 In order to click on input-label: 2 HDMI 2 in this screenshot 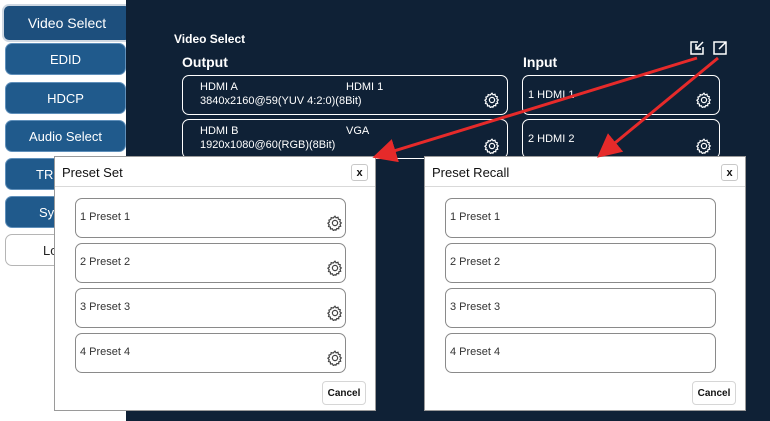, I will do `click(551, 139)`.